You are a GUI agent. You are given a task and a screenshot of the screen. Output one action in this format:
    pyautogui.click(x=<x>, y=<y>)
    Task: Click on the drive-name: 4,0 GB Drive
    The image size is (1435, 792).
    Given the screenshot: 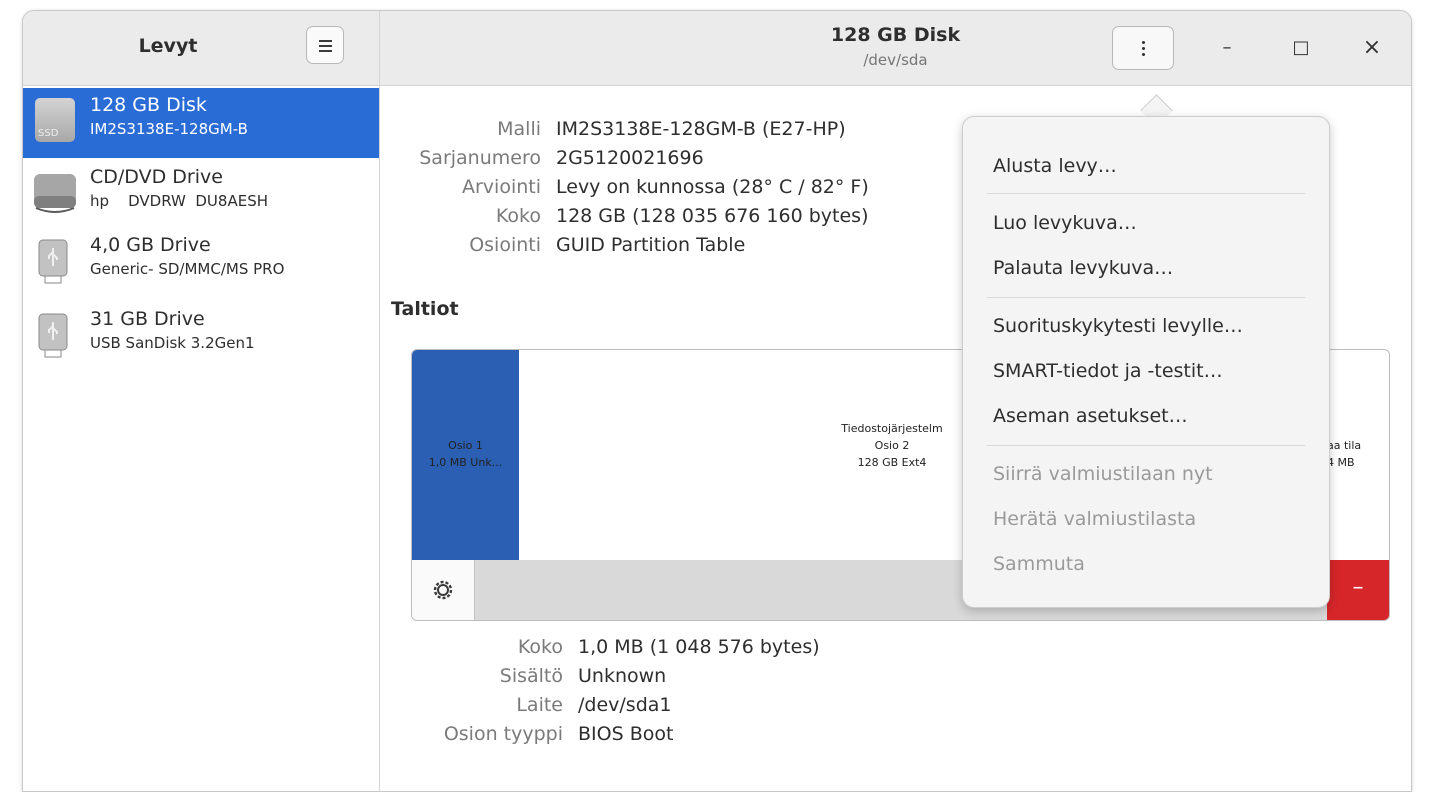 What is the action you would take?
    pyautogui.click(x=150, y=245)
    